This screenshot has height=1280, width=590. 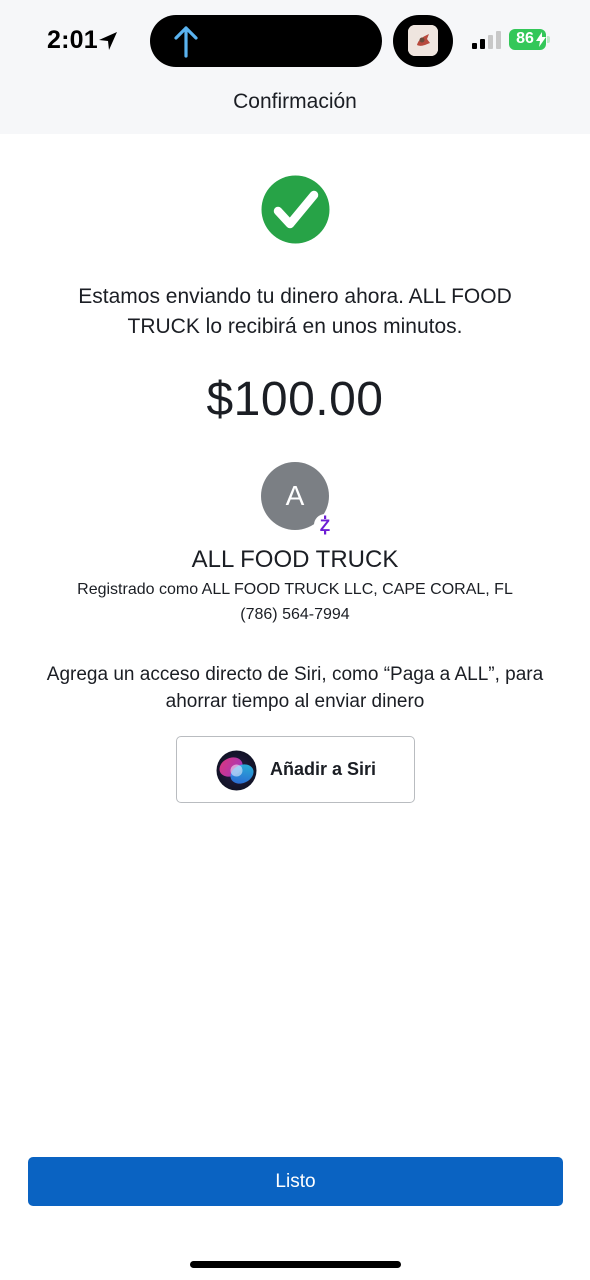 What do you see at coordinates (541, 39) in the screenshot?
I see `charging-bolt-icon` at bounding box center [541, 39].